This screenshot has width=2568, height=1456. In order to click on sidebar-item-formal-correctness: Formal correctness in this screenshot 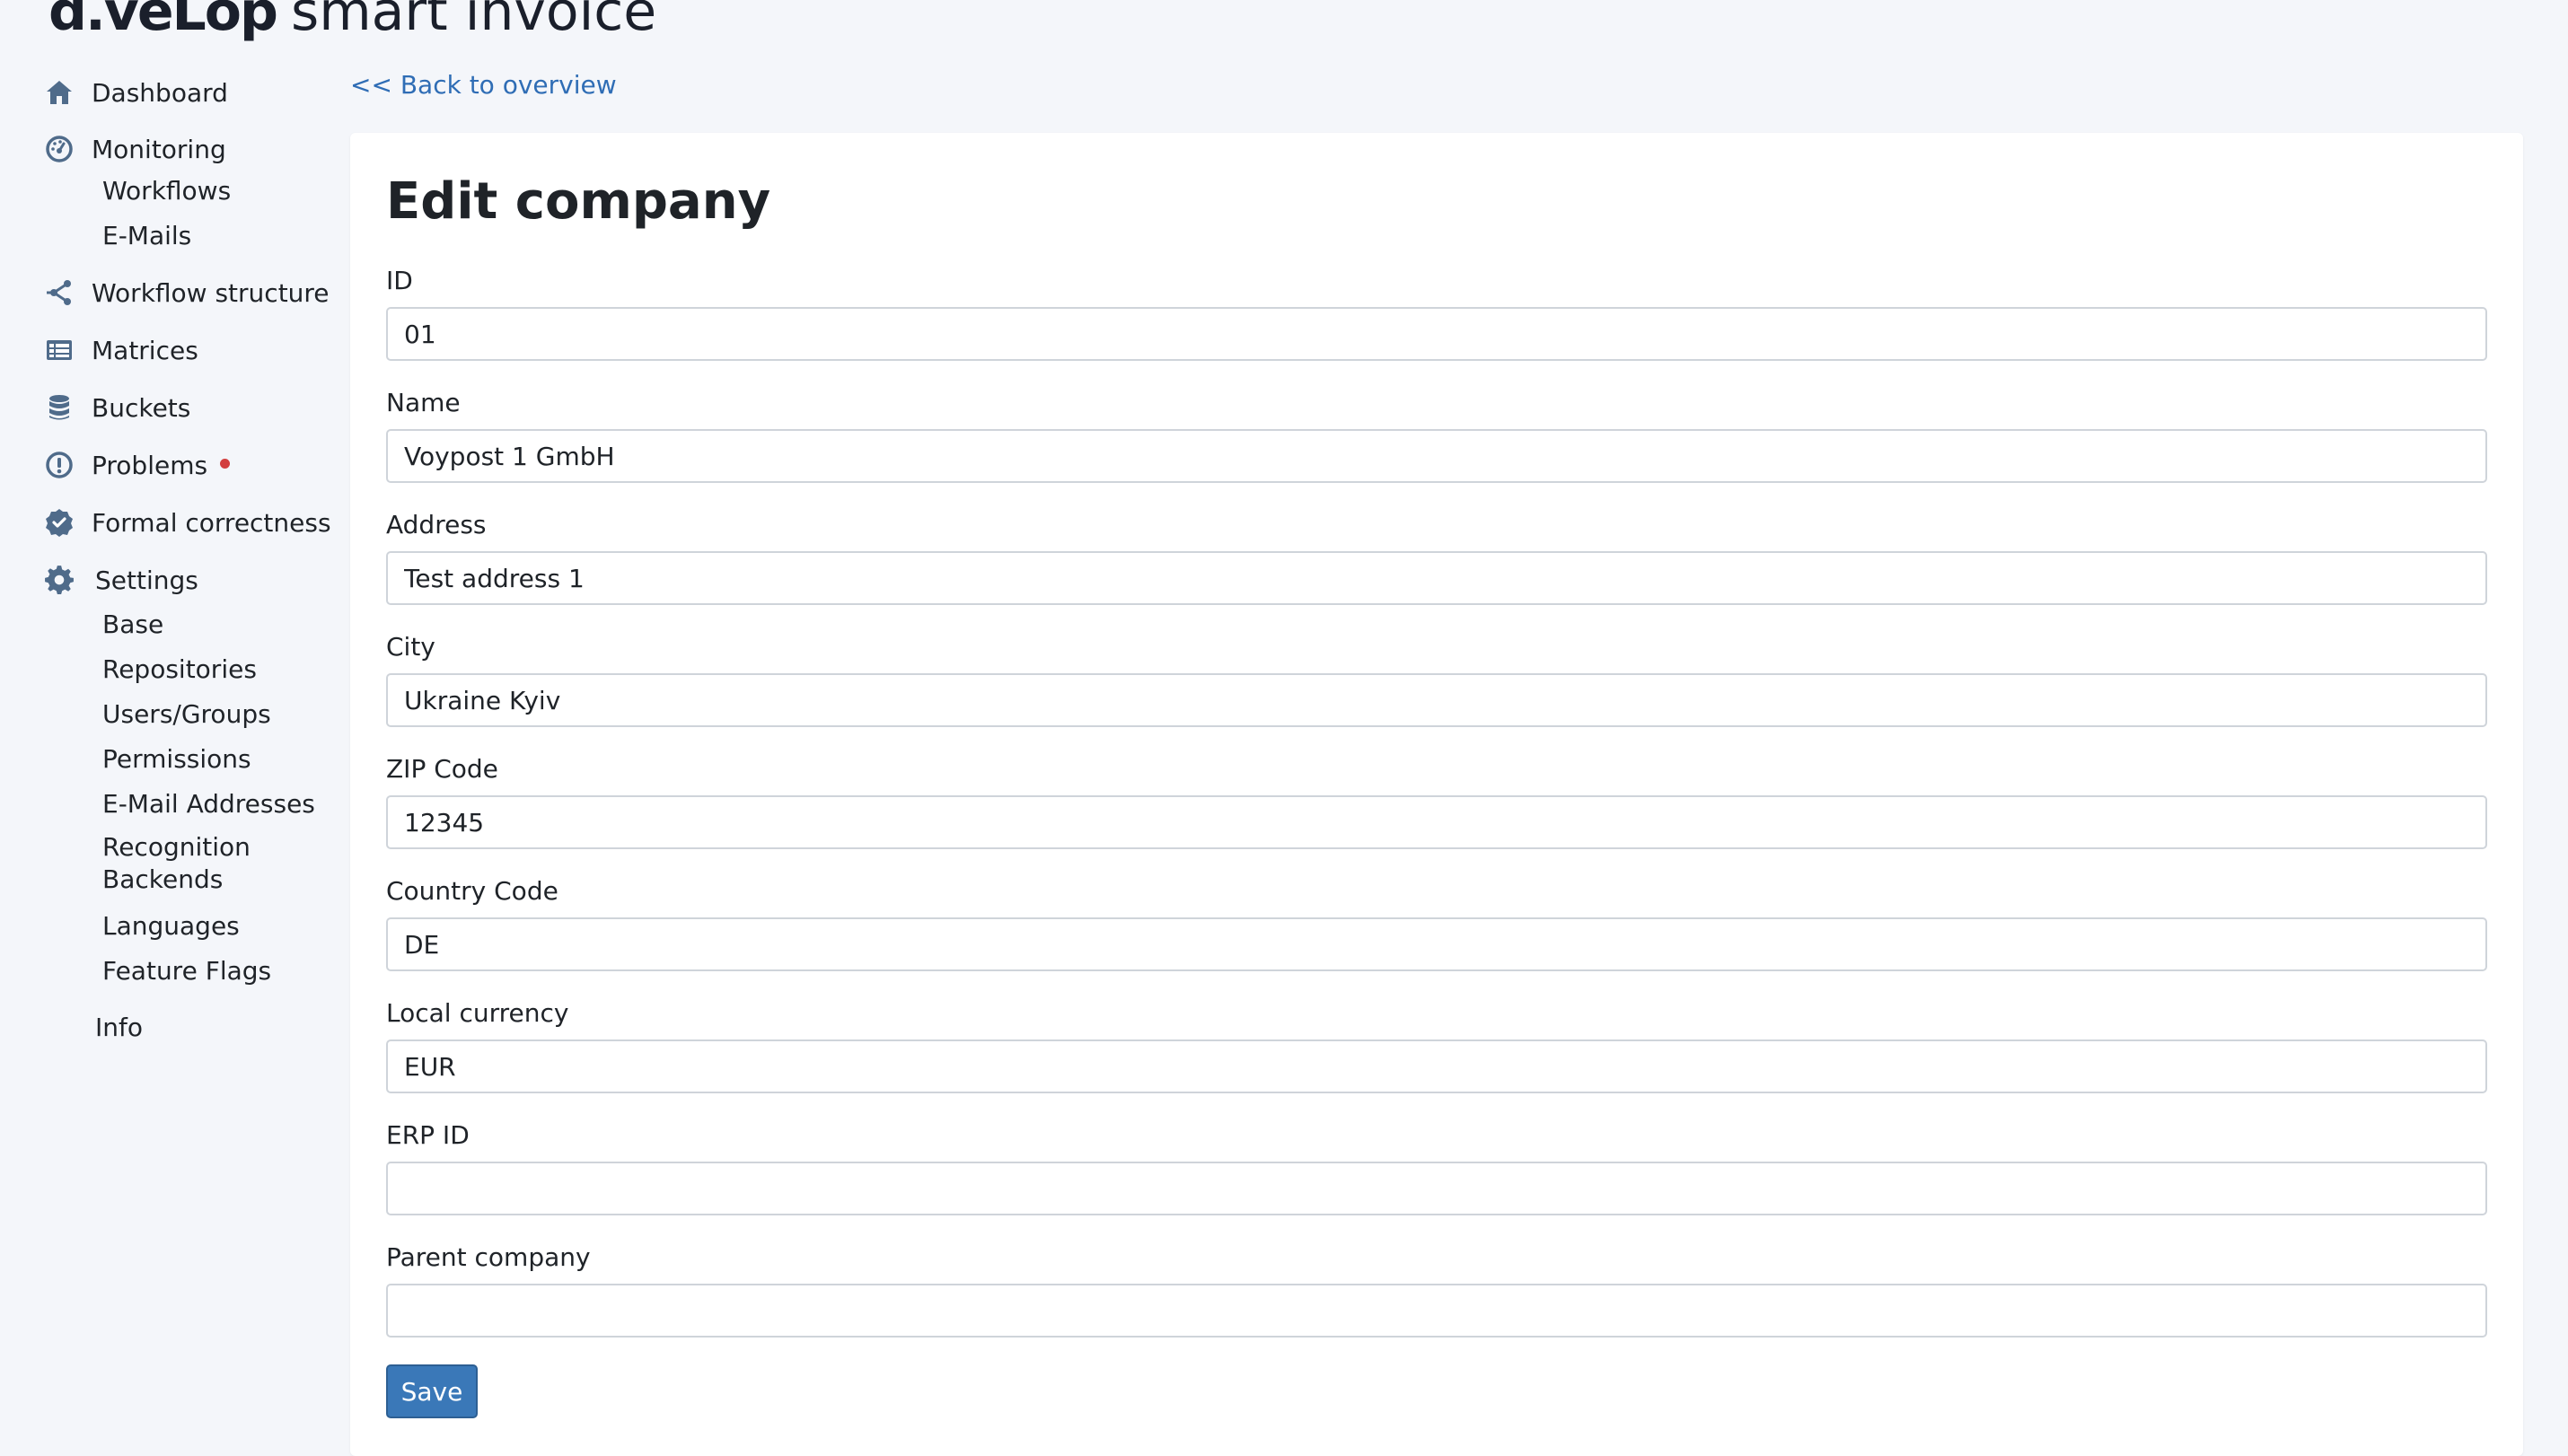, I will do `click(187, 522)`.